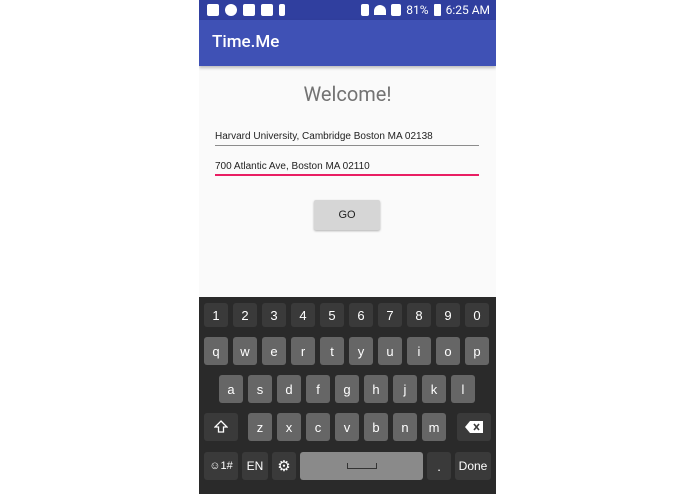 This screenshot has width=695, height=494. Describe the element at coordinates (216, 351) in the screenshot. I see `key-q: q` at that location.